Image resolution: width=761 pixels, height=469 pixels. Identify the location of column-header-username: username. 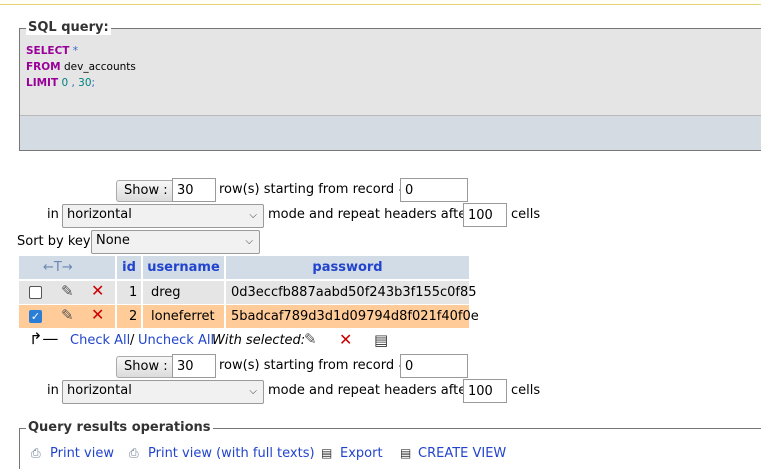
(183, 267).